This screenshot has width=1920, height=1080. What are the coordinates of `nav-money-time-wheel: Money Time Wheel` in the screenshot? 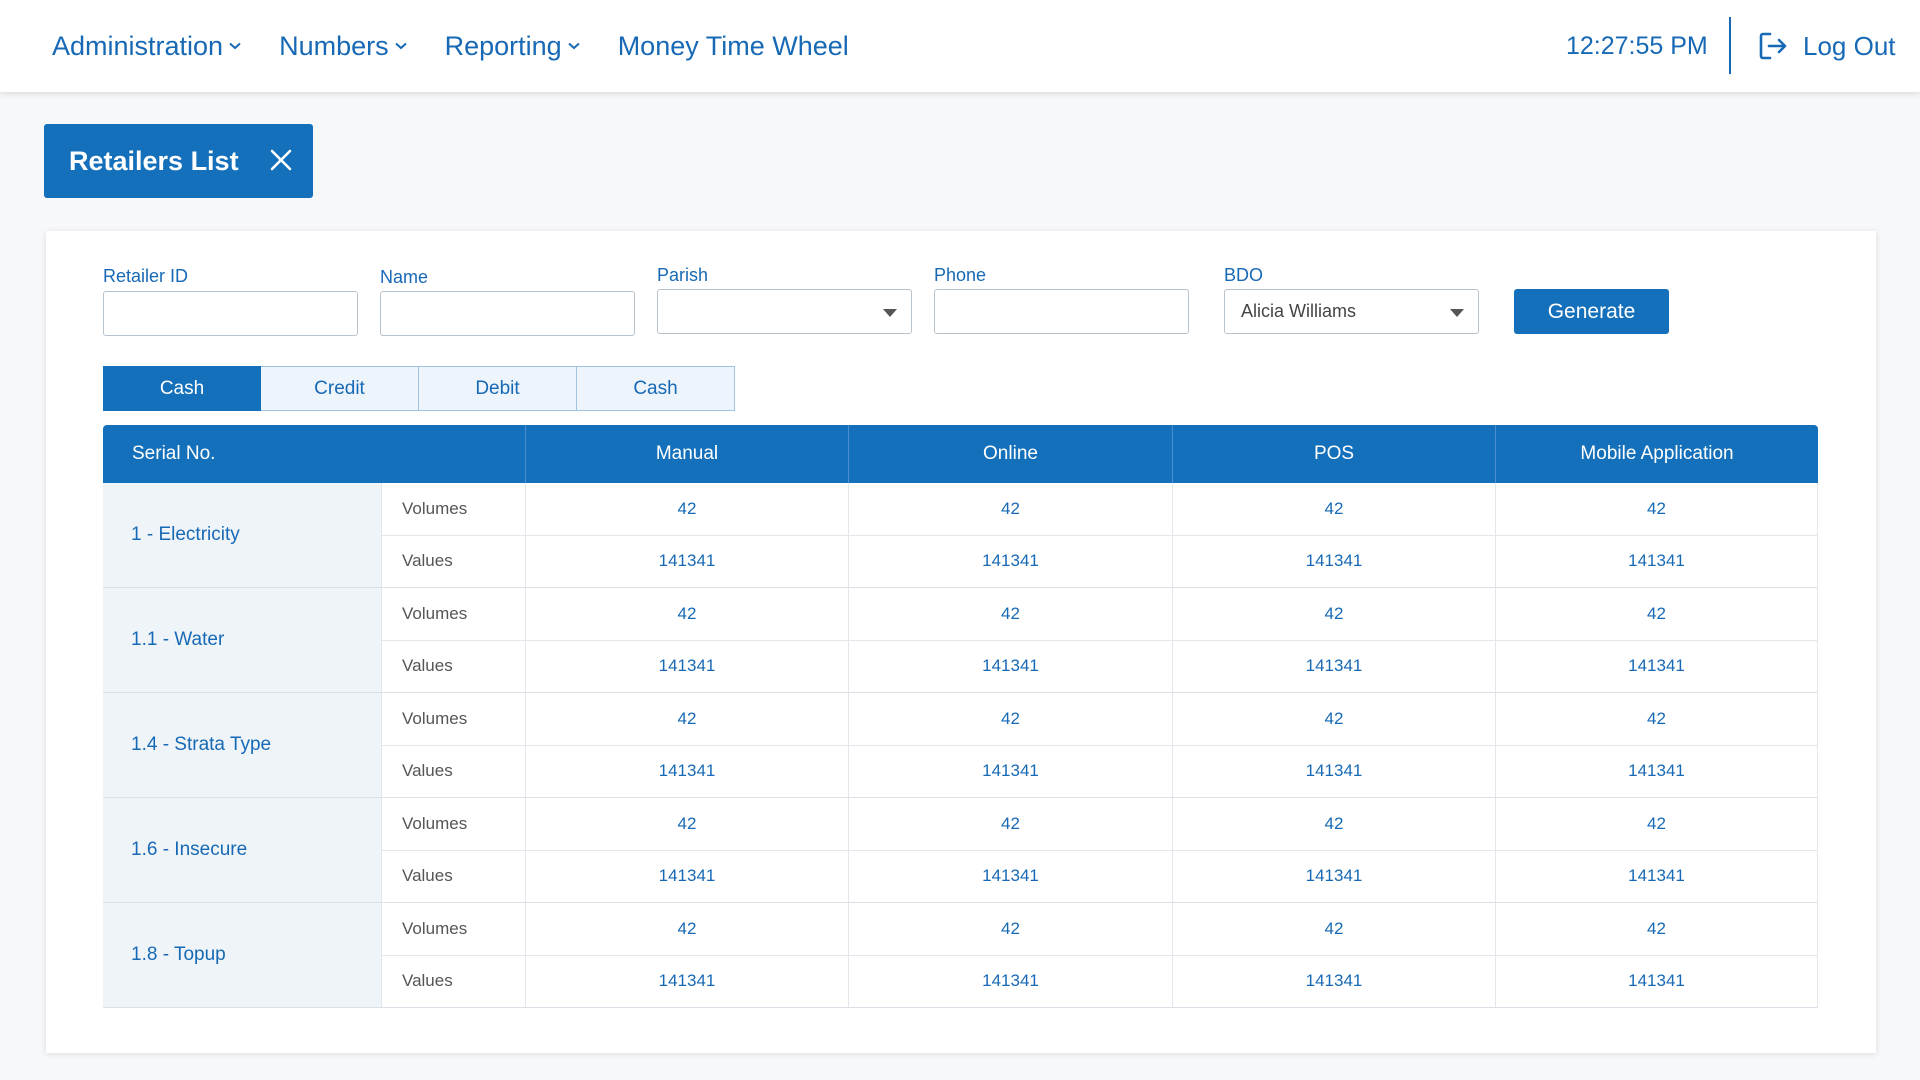 It's located at (733, 46).